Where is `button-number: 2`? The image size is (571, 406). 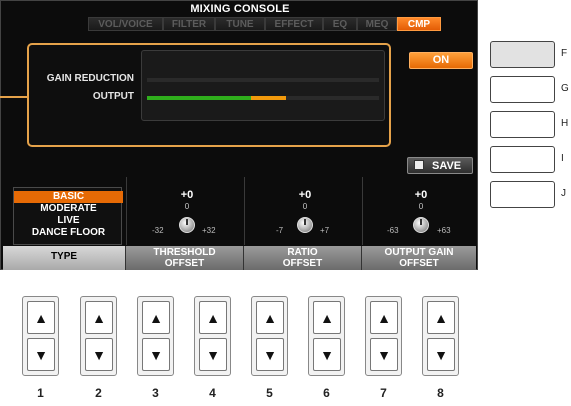
button-number: 2 is located at coordinates (98, 393).